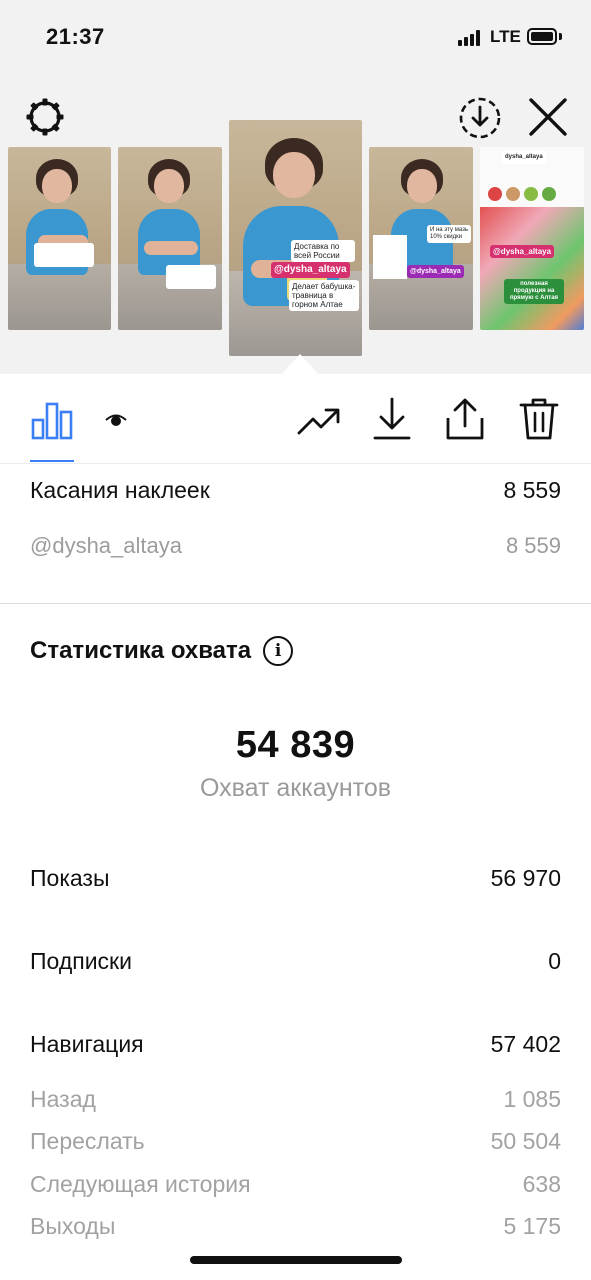 The image size is (591, 1280). What do you see at coordinates (81, 961) in the screenshot?
I see `metric-label: Подписки` at bounding box center [81, 961].